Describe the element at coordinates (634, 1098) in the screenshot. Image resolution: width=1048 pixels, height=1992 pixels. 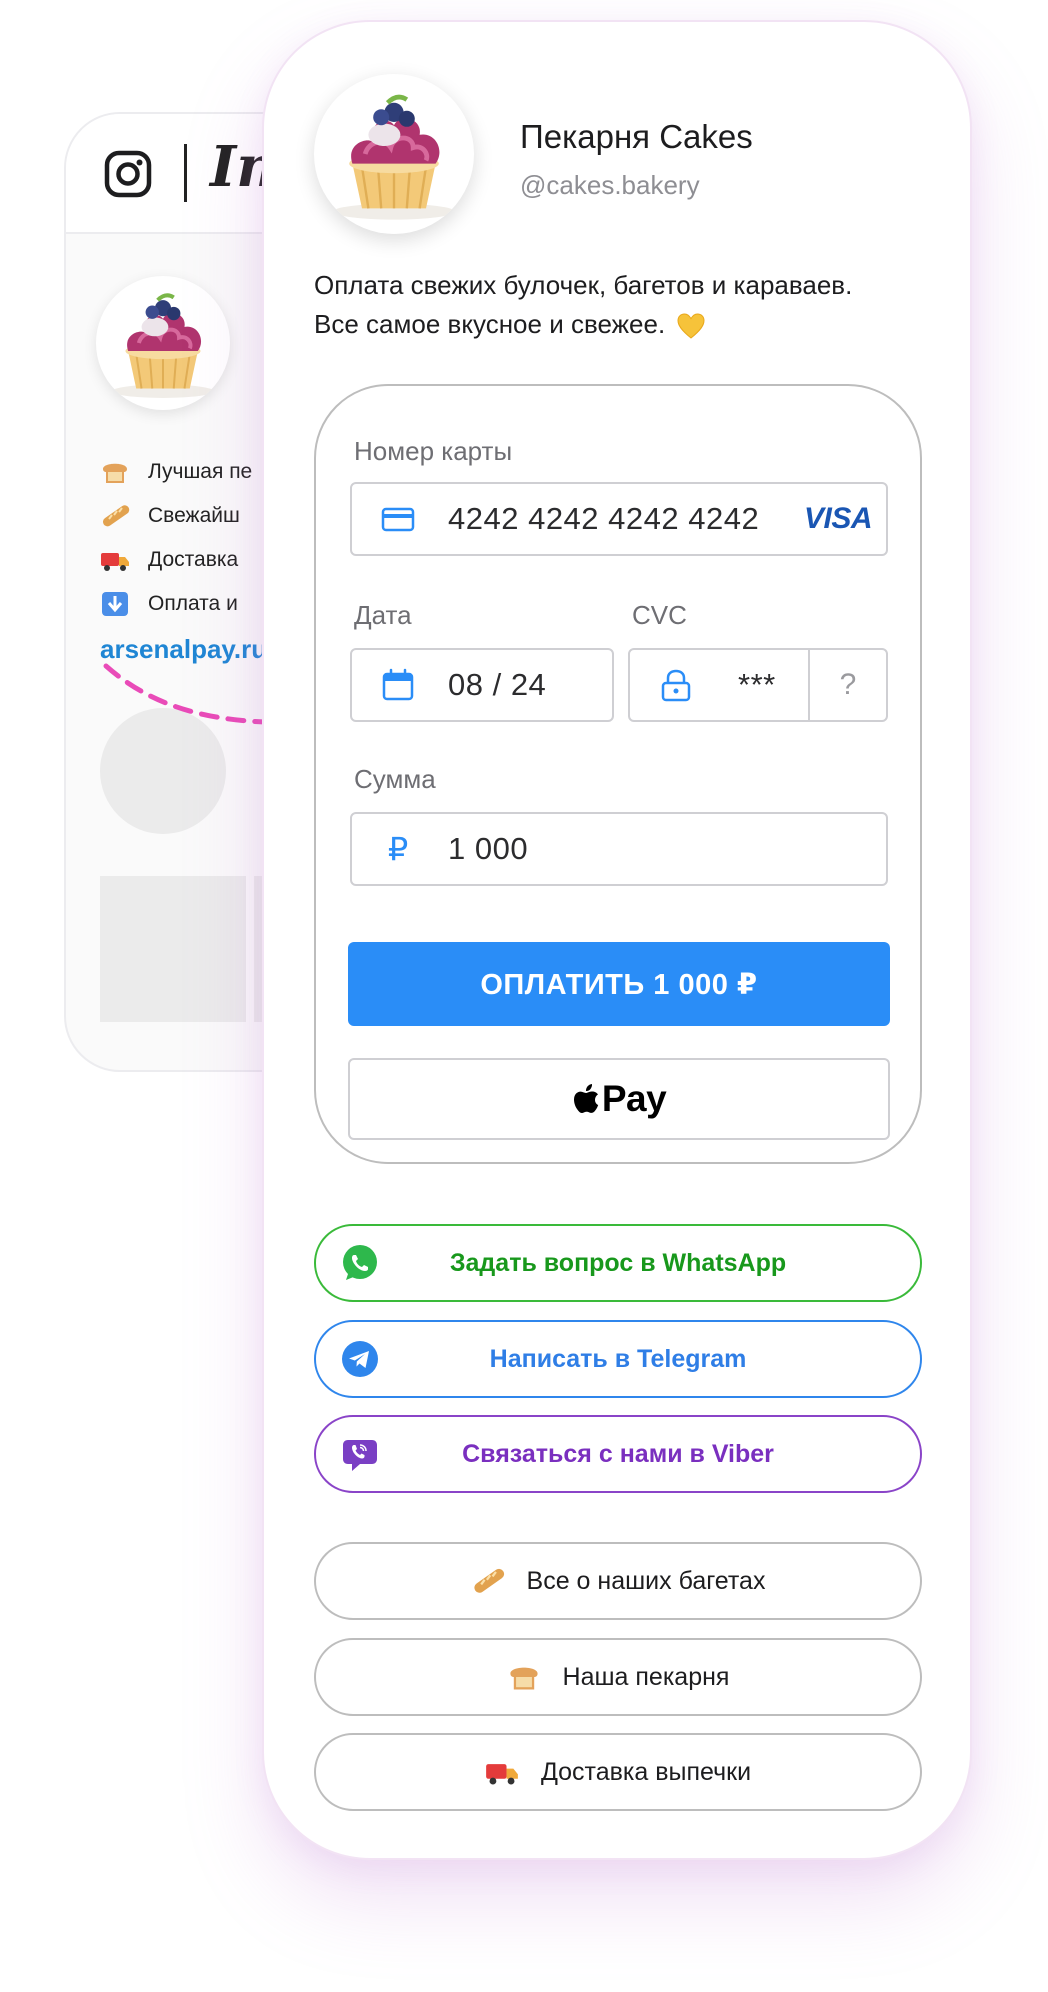
I see `apple-pay-label: Pay` at that location.